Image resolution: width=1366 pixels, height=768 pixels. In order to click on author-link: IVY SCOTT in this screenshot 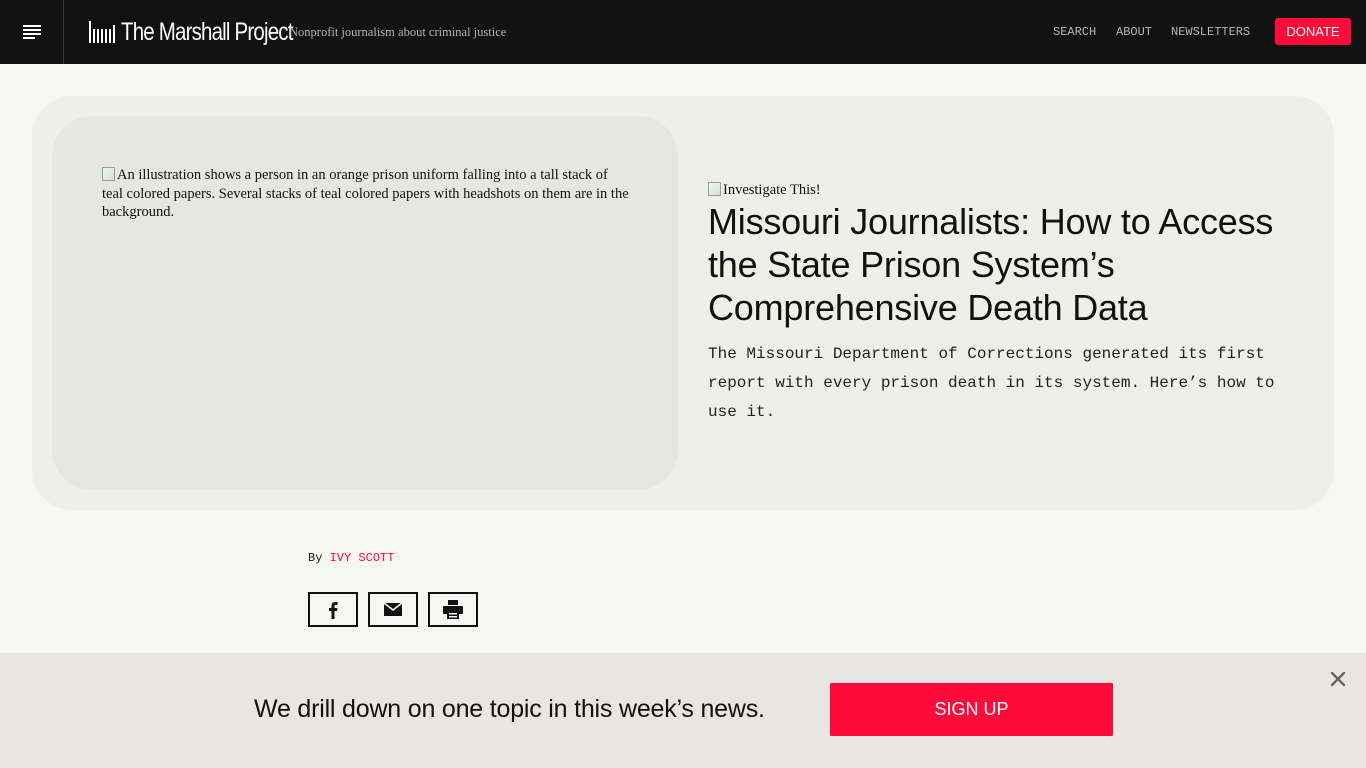, I will do `click(362, 558)`.